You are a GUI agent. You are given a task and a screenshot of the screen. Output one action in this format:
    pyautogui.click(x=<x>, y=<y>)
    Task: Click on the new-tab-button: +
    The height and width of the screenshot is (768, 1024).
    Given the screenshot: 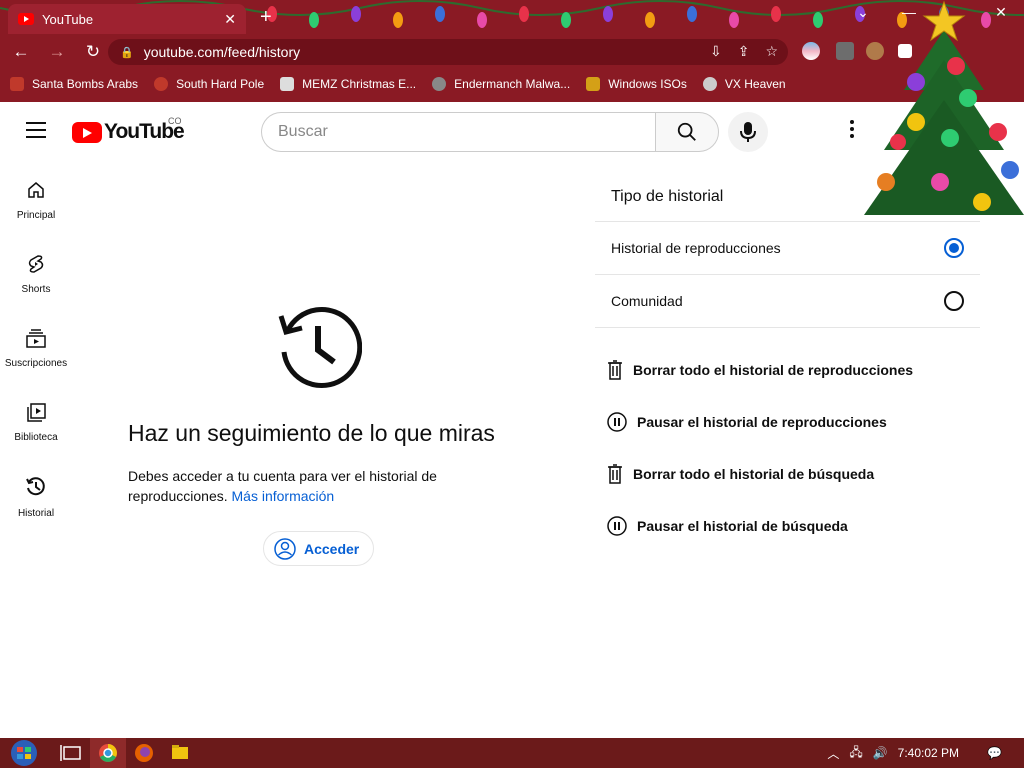 What is the action you would take?
    pyautogui.click(x=266, y=17)
    